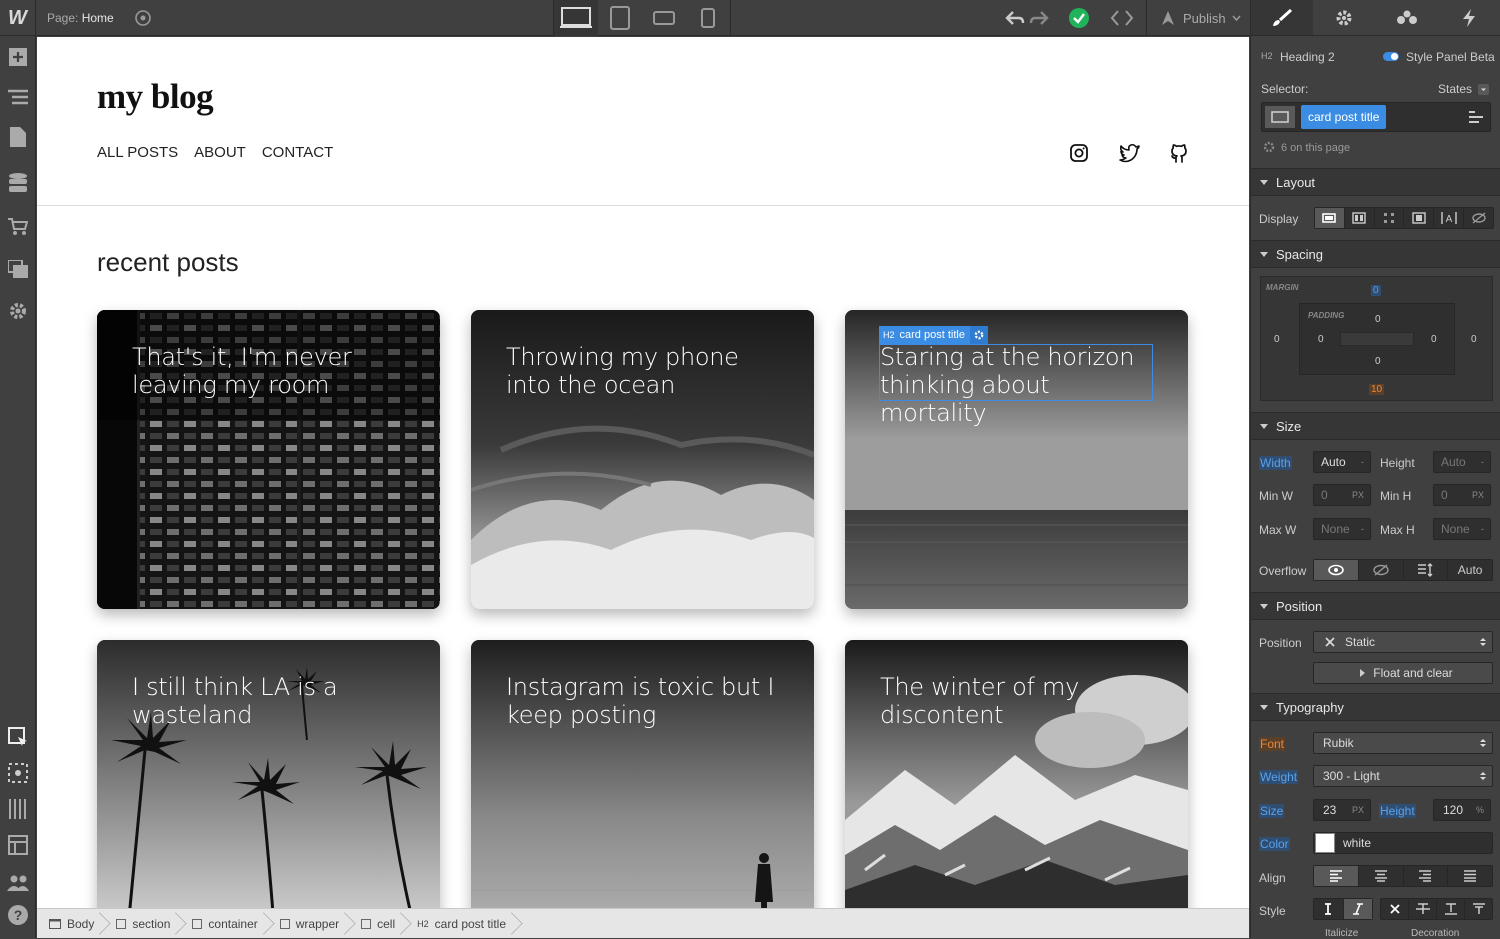  Describe the element at coordinates (1274, 844) in the screenshot. I see `color-label: Color` at that location.